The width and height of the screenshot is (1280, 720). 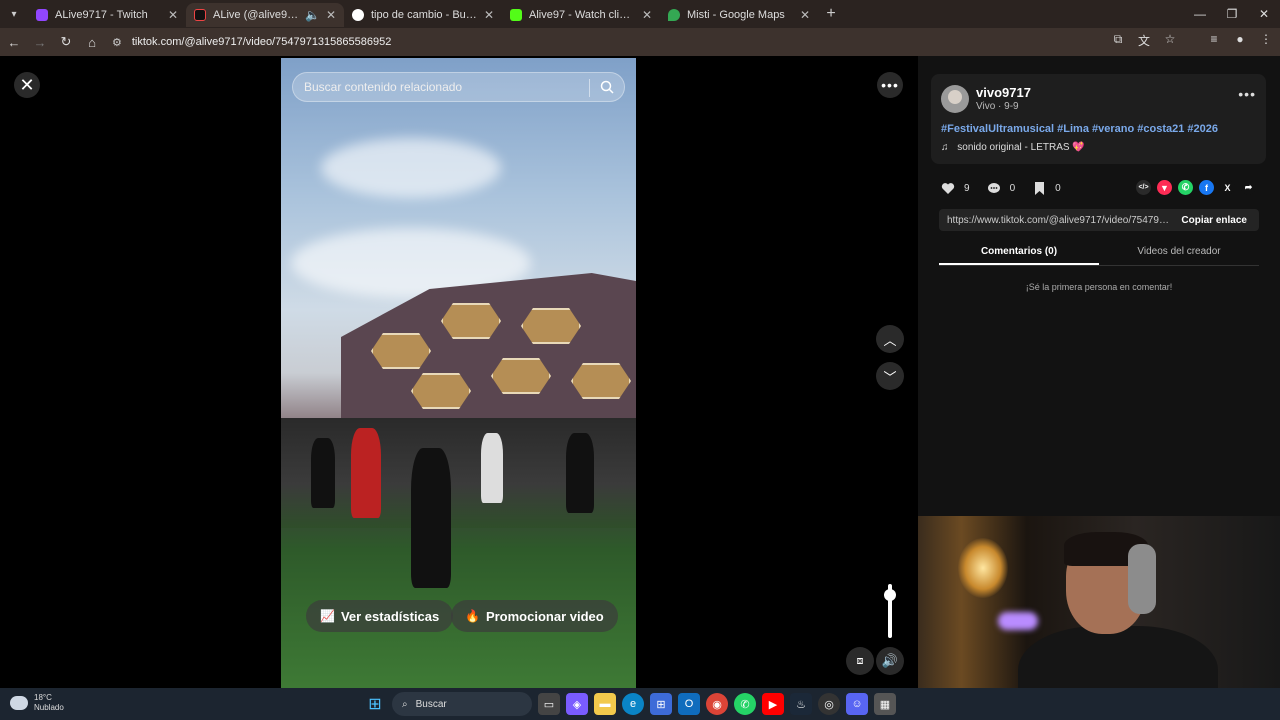 What do you see at coordinates (1013, 147) in the screenshot?
I see `sound-link: ♫ sonido original - LETRAS 💖` at bounding box center [1013, 147].